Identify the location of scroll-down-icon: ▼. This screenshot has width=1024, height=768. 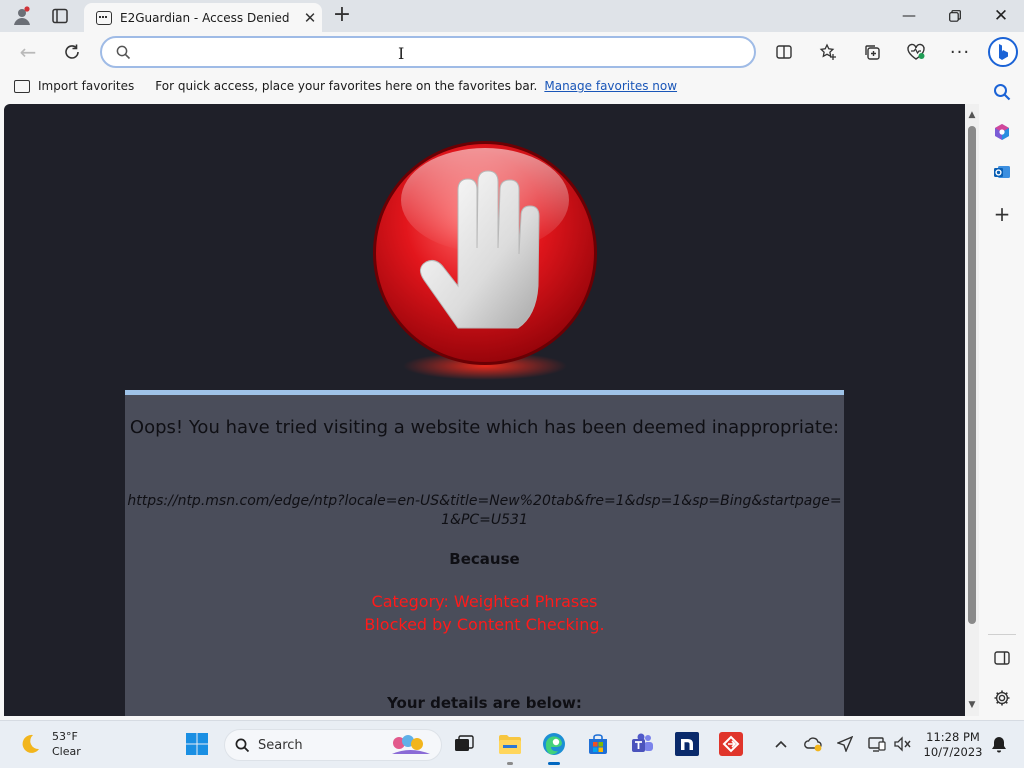
(972, 705).